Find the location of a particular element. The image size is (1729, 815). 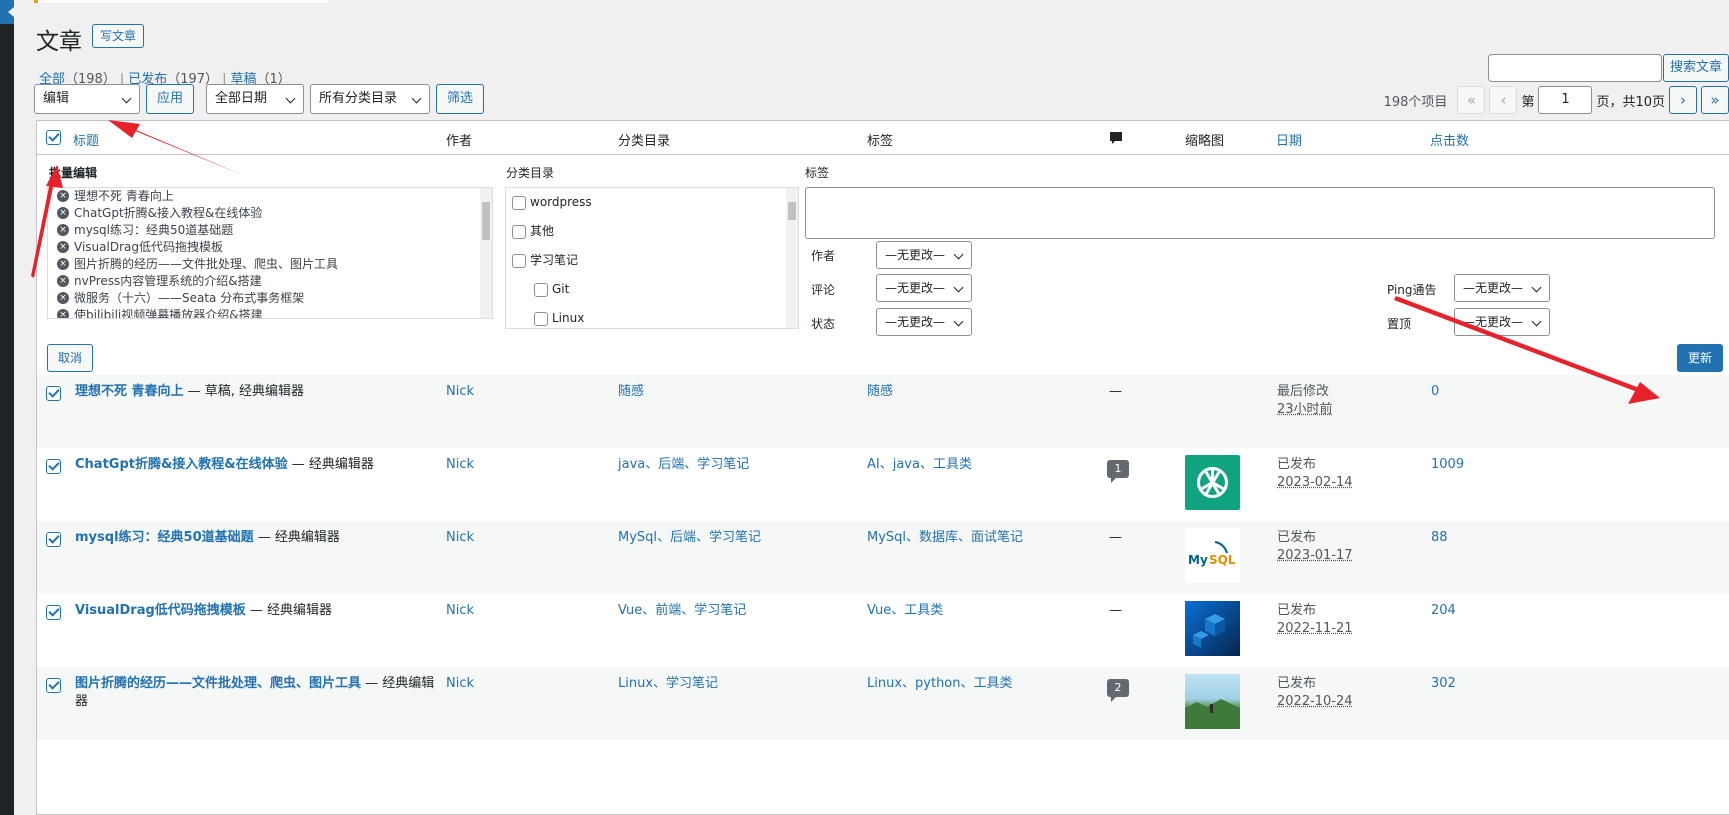

bulk-title: ChatGpt折腾&接入教程&在线体验 is located at coordinates (168, 213).